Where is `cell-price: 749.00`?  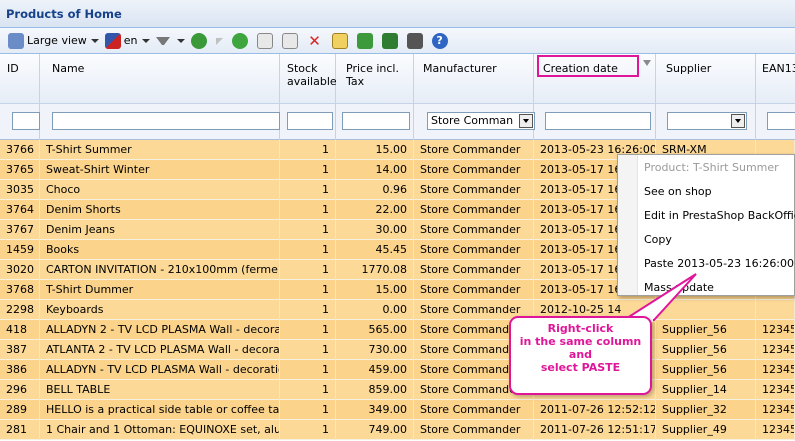
cell-price: 749.00 is located at coordinates (375, 430).